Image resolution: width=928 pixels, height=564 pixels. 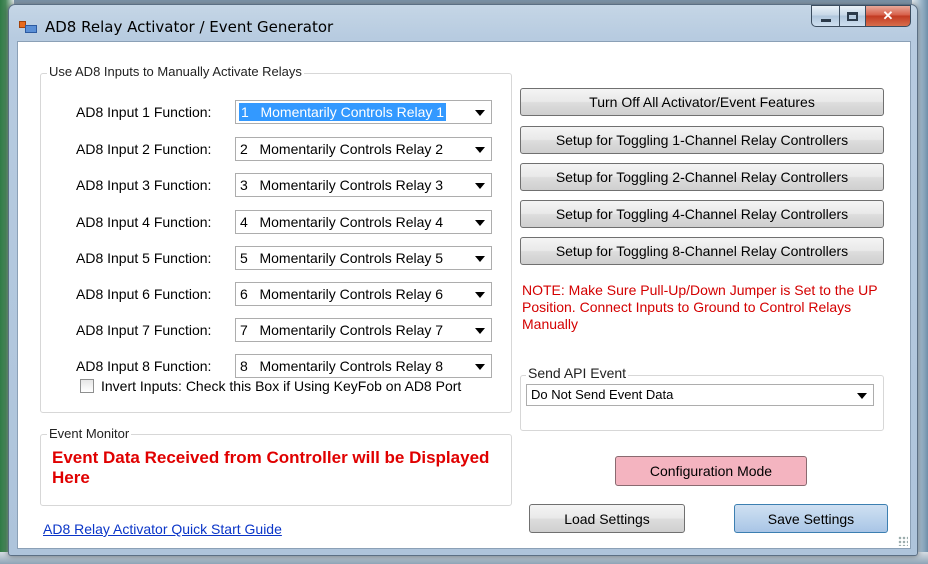 I want to click on maximize-icon, so click(x=852, y=16).